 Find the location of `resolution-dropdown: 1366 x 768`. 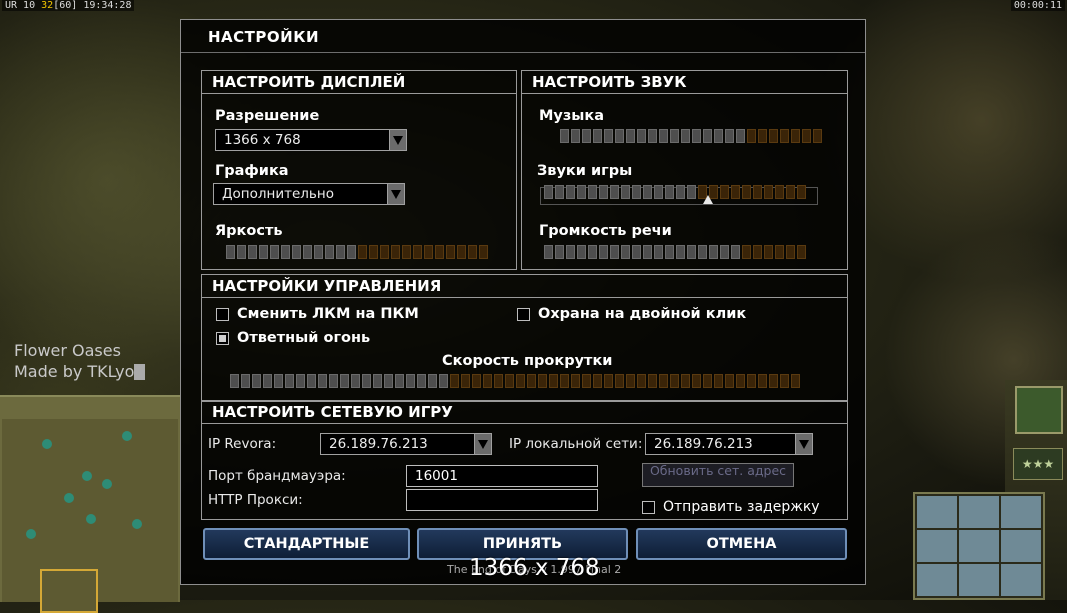

resolution-dropdown: 1366 x 768 is located at coordinates (311, 140).